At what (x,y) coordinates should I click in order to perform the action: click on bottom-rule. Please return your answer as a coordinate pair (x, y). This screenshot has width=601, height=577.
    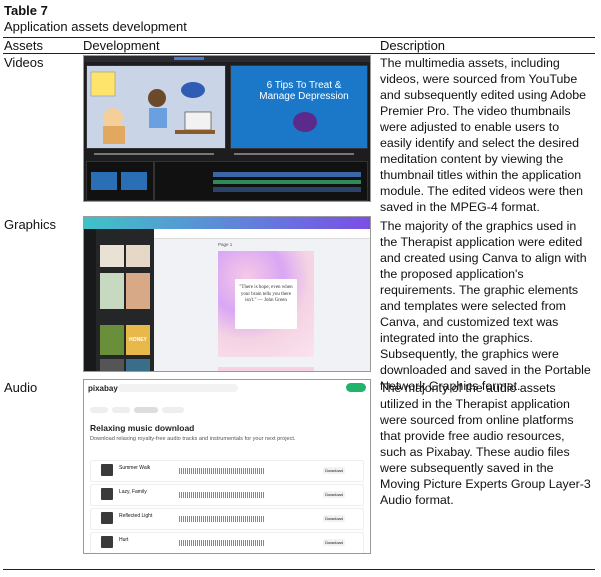
    Looking at the image, I should click on (299, 569).